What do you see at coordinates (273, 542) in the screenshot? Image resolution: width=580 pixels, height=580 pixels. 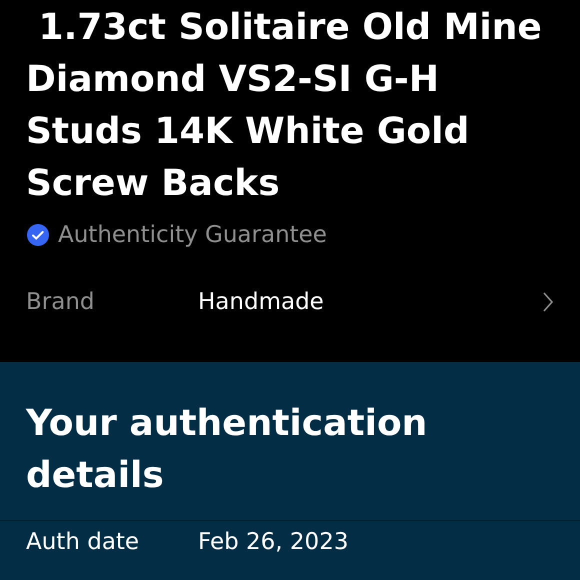 I see `auth-date-value: Feb 26, 2023` at bounding box center [273, 542].